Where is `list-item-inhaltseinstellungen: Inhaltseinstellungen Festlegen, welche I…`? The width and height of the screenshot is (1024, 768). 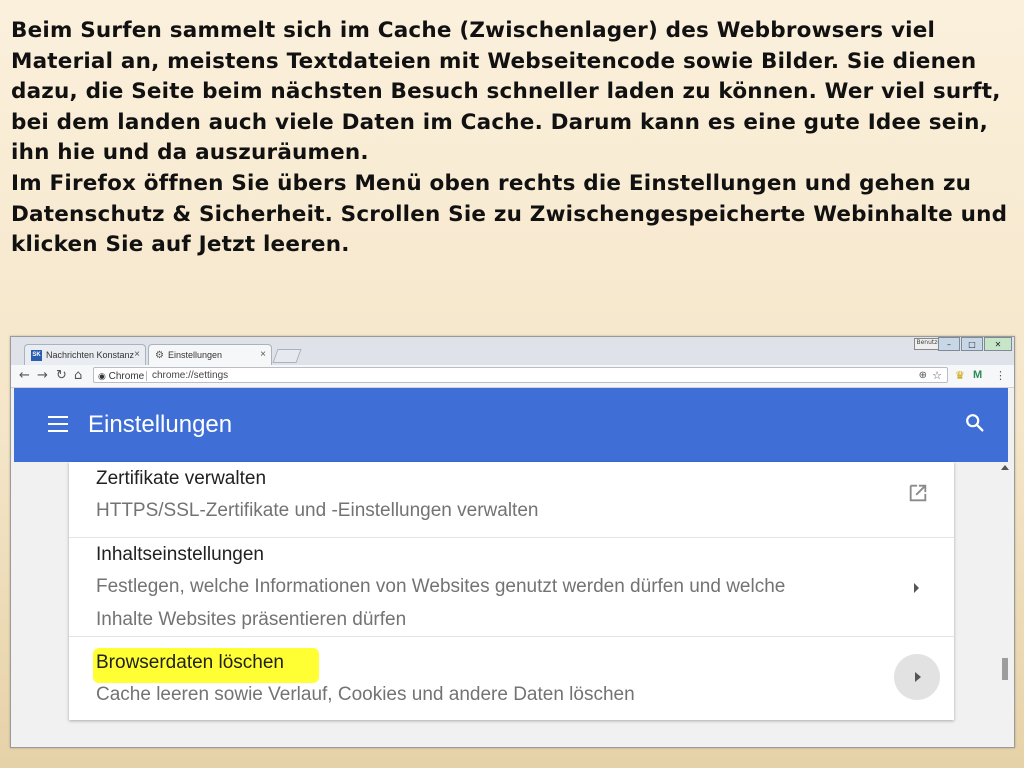
list-item-inhaltseinstellungen: Inhaltseinstellungen Festlegen, welche I… is located at coordinates (511, 587).